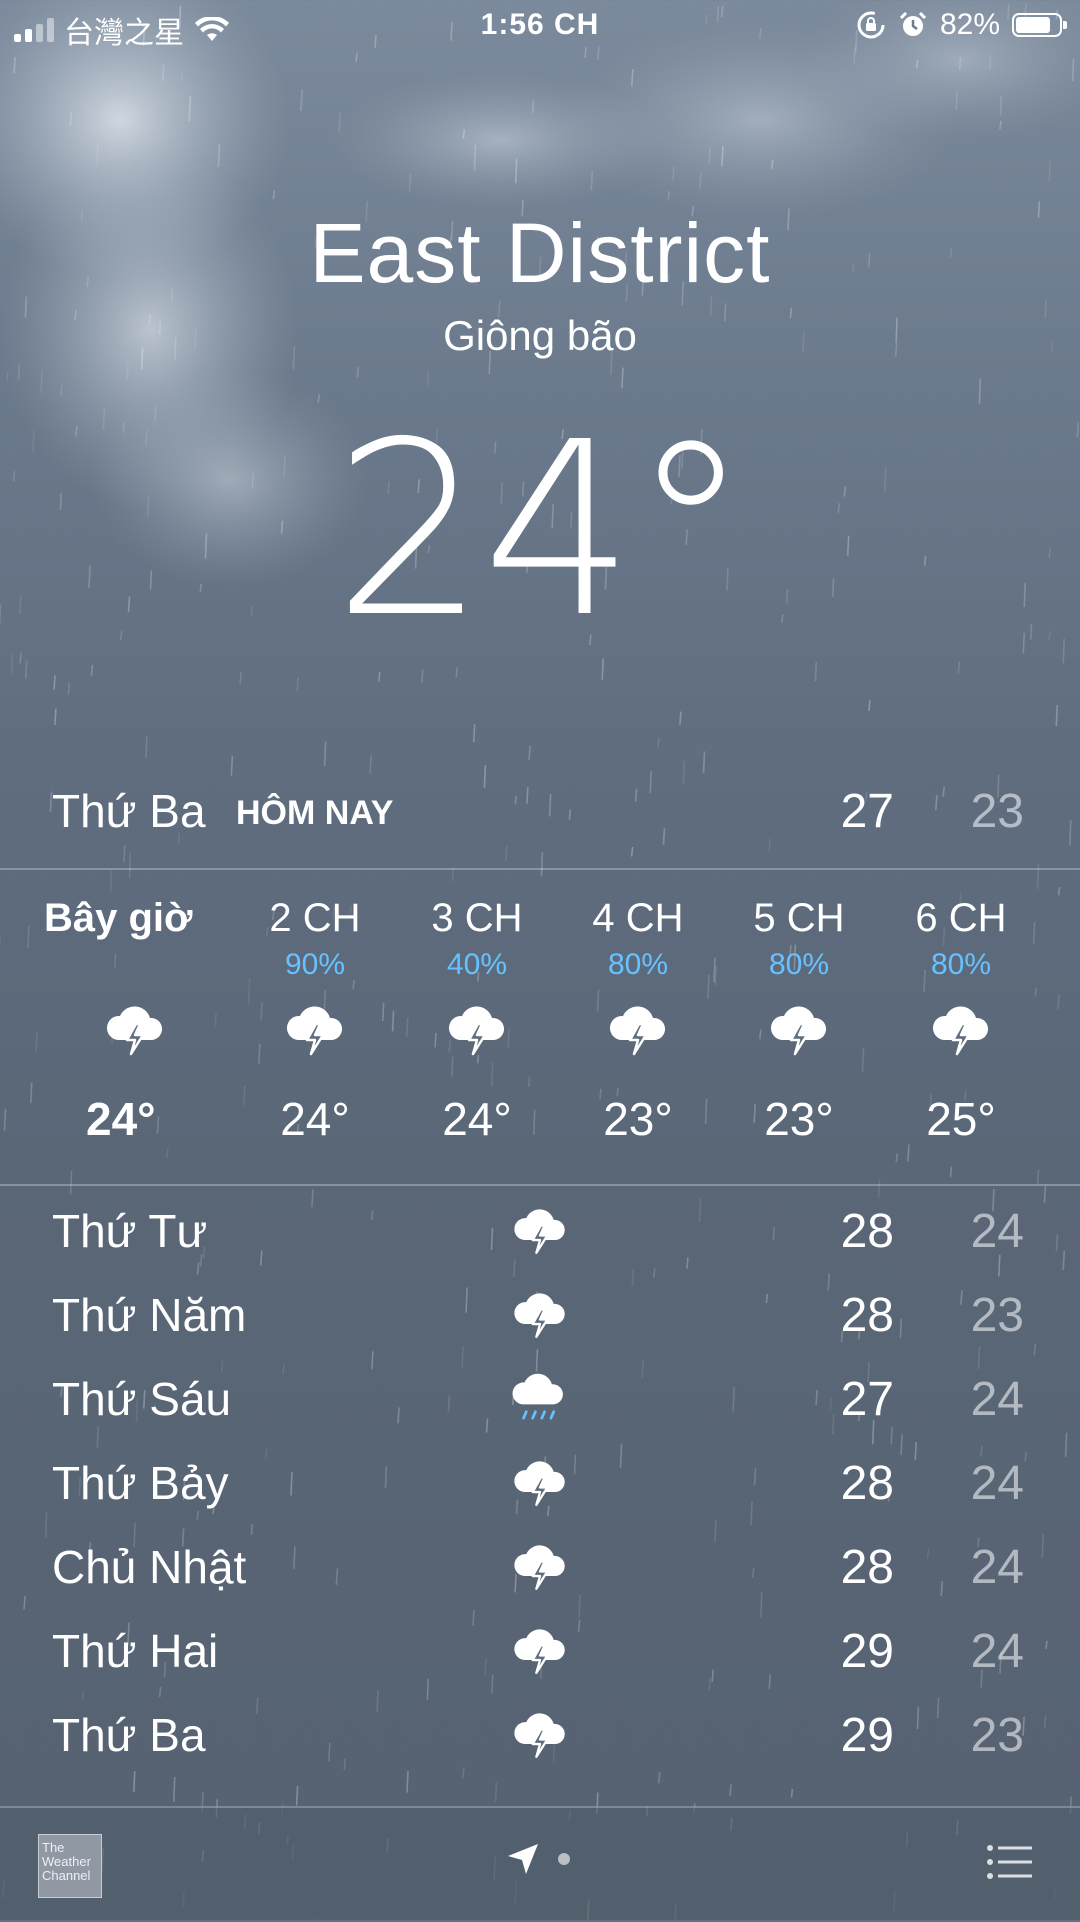  What do you see at coordinates (144, 918) in the screenshot?
I see `hour-label: Bây giờ` at bounding box center [144, 918].